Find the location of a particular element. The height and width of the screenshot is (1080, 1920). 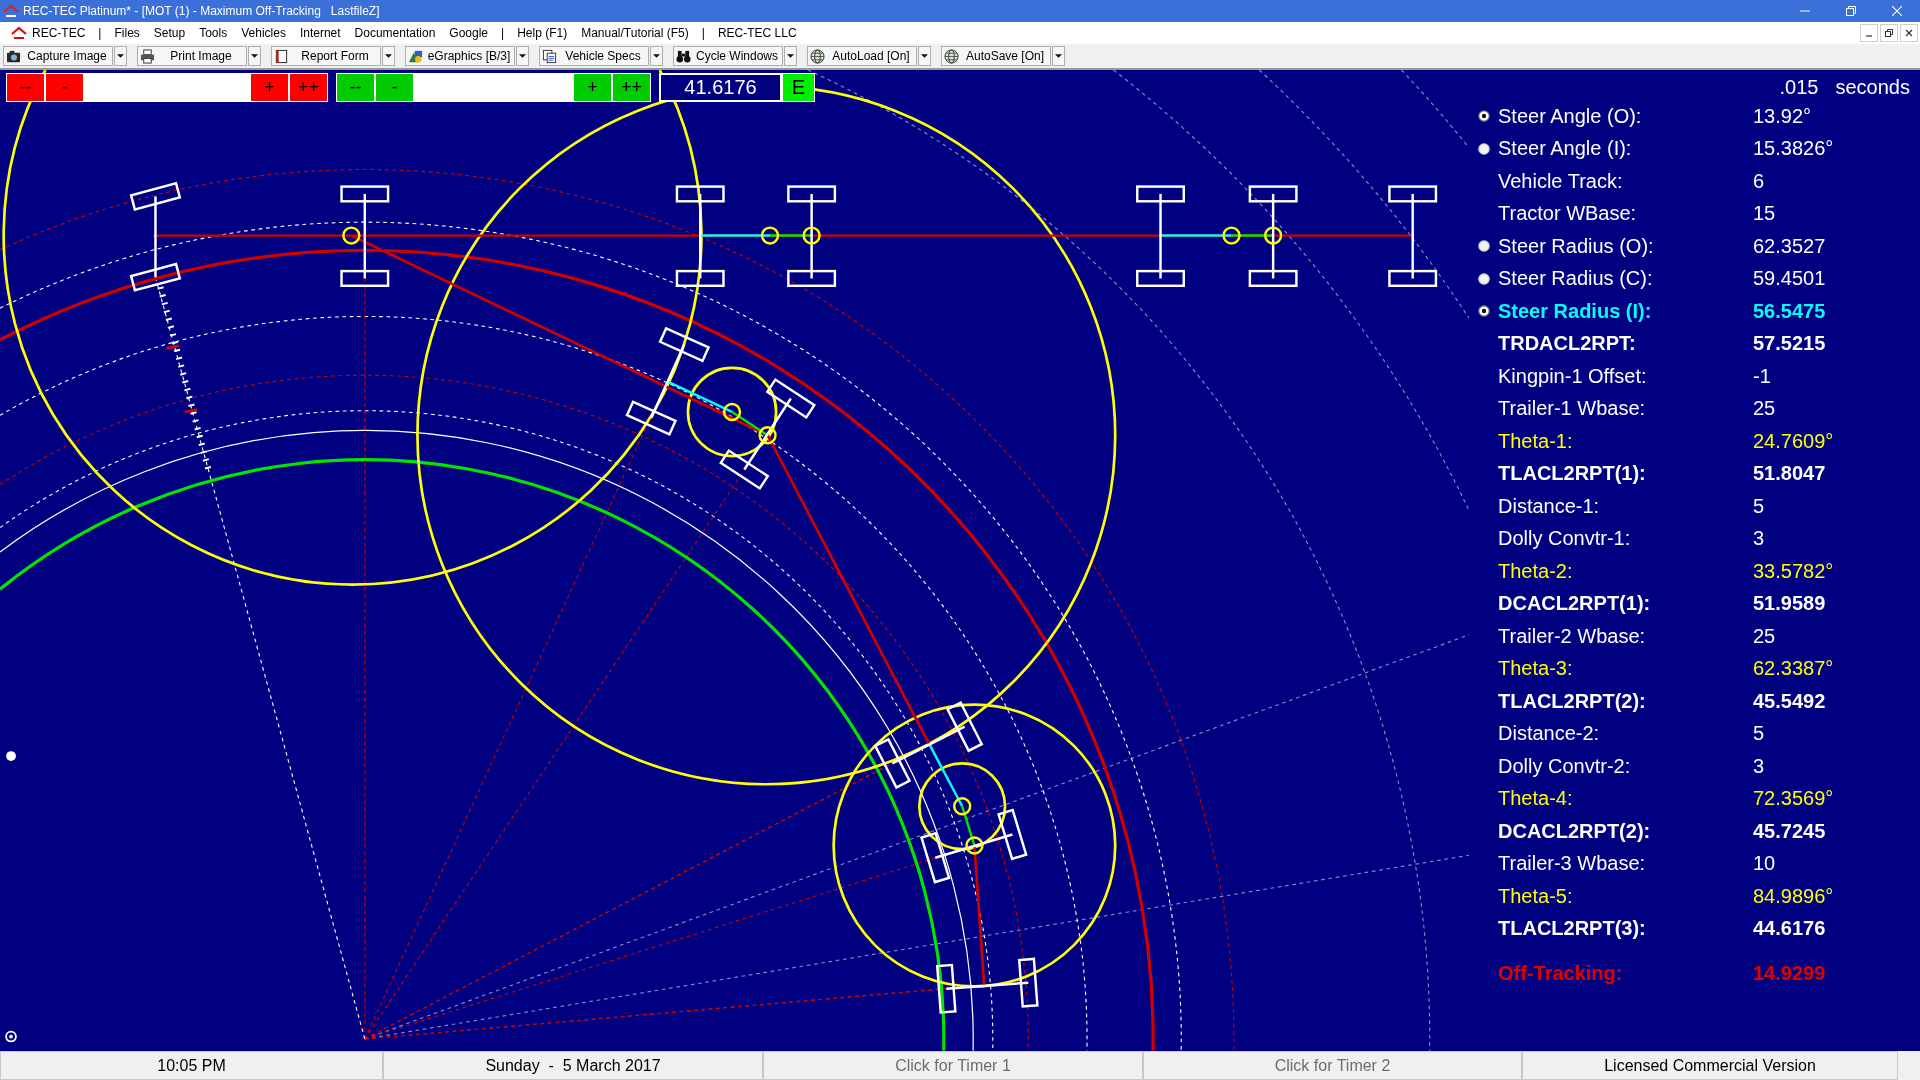

result-value: 13.92° is located at coordinates (1782, 116).